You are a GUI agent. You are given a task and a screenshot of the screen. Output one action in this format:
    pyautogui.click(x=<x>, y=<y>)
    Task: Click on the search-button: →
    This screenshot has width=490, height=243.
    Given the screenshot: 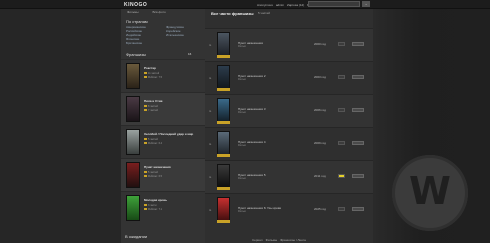 What is the action you would take?
    pyautogui.click(x=366, y=4)
    